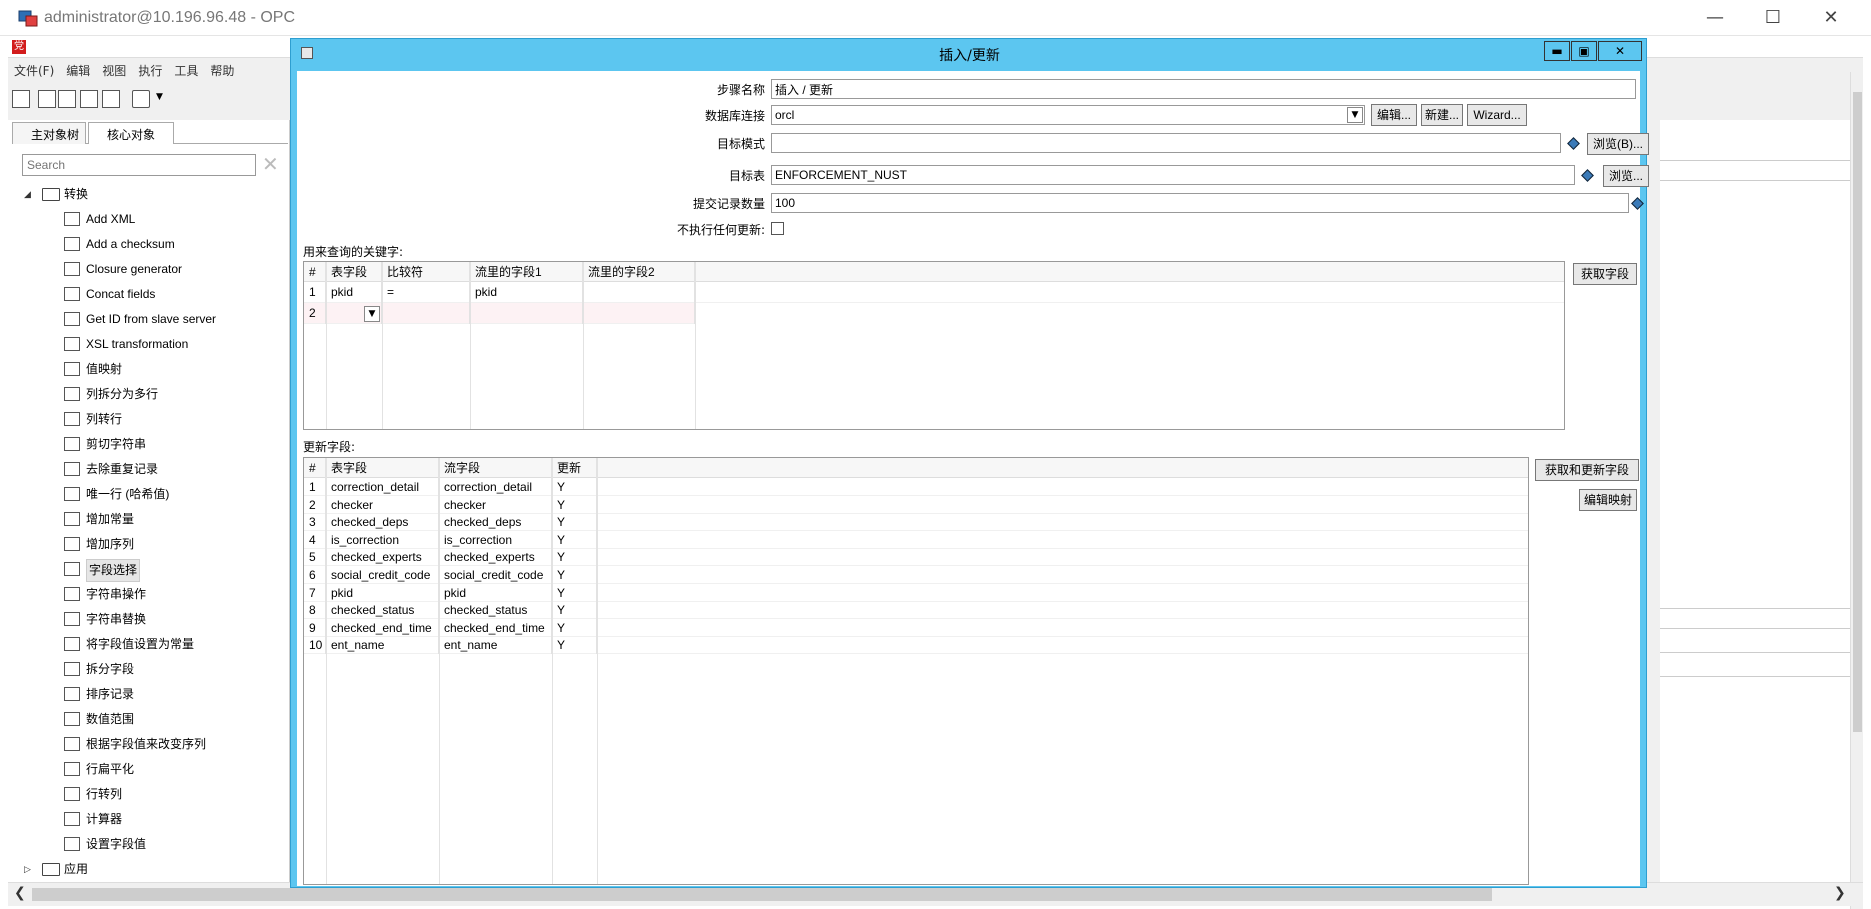 The image size is (1871, 909). I want to click on table-cell: is_correction, so click(382, 539).